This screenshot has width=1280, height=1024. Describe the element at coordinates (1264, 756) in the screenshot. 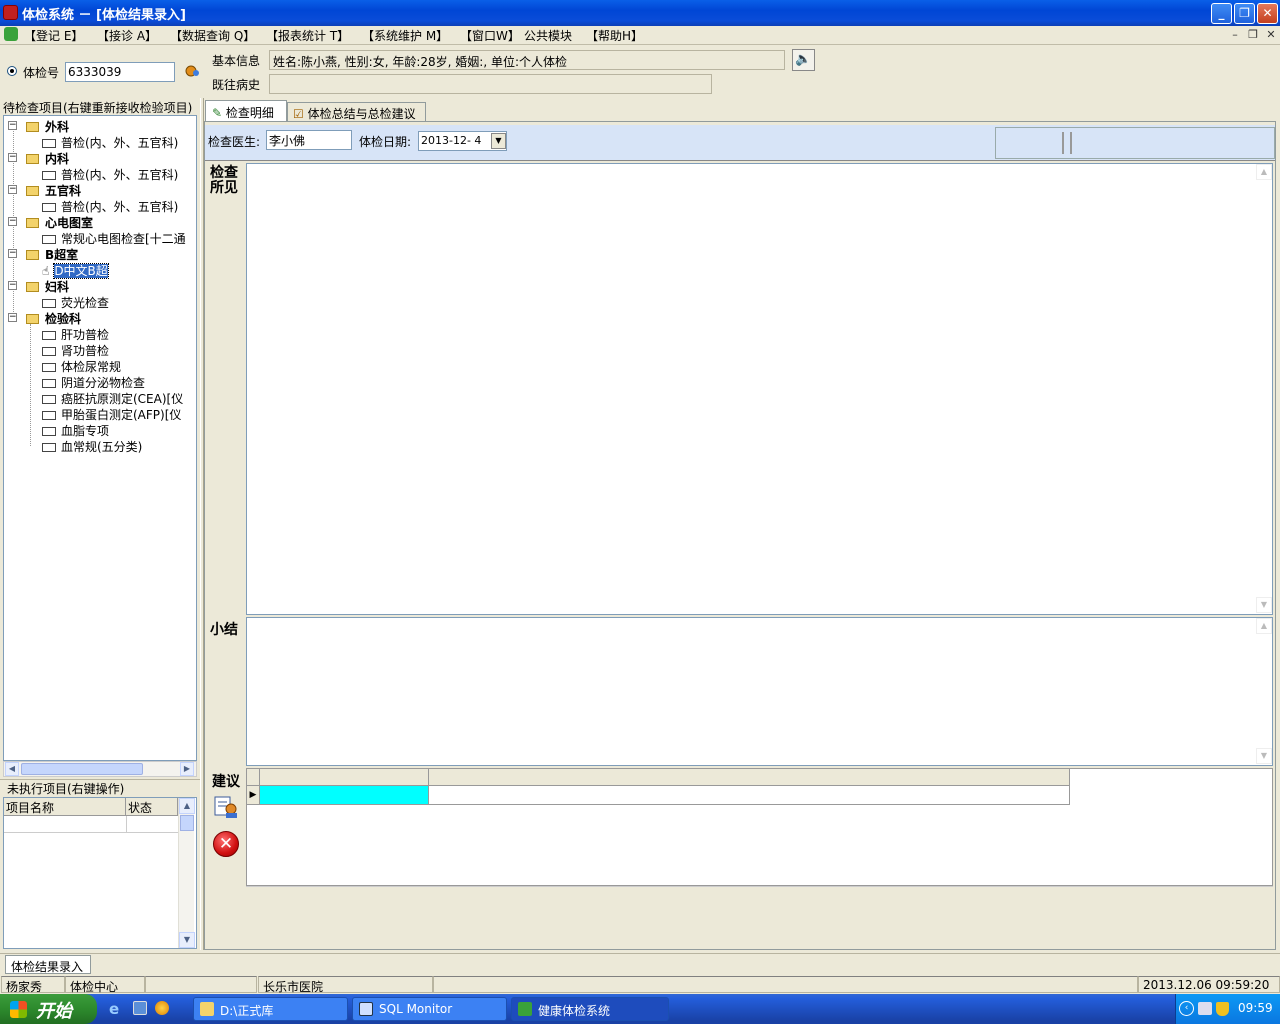

I see `summary-scroll-down-icon: ▼` at that location.